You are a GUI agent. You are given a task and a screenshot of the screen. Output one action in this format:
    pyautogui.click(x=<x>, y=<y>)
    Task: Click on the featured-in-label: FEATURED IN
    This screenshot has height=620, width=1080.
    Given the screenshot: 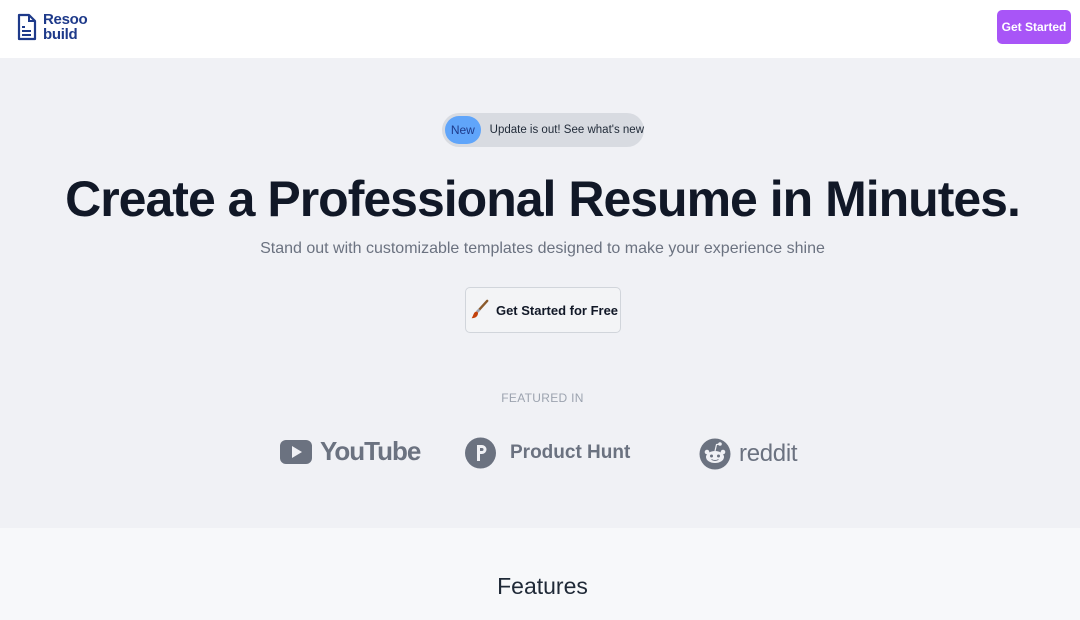 What is the action you would take?
    pyautogui.click(x=542, y=398)
    